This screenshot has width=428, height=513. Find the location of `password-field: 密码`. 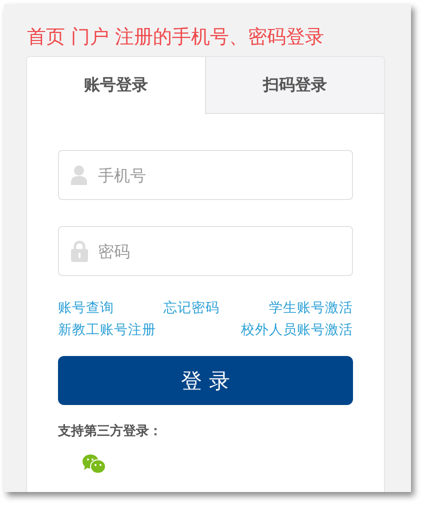

password-field: 密码 is located at coordinates (205, 251).